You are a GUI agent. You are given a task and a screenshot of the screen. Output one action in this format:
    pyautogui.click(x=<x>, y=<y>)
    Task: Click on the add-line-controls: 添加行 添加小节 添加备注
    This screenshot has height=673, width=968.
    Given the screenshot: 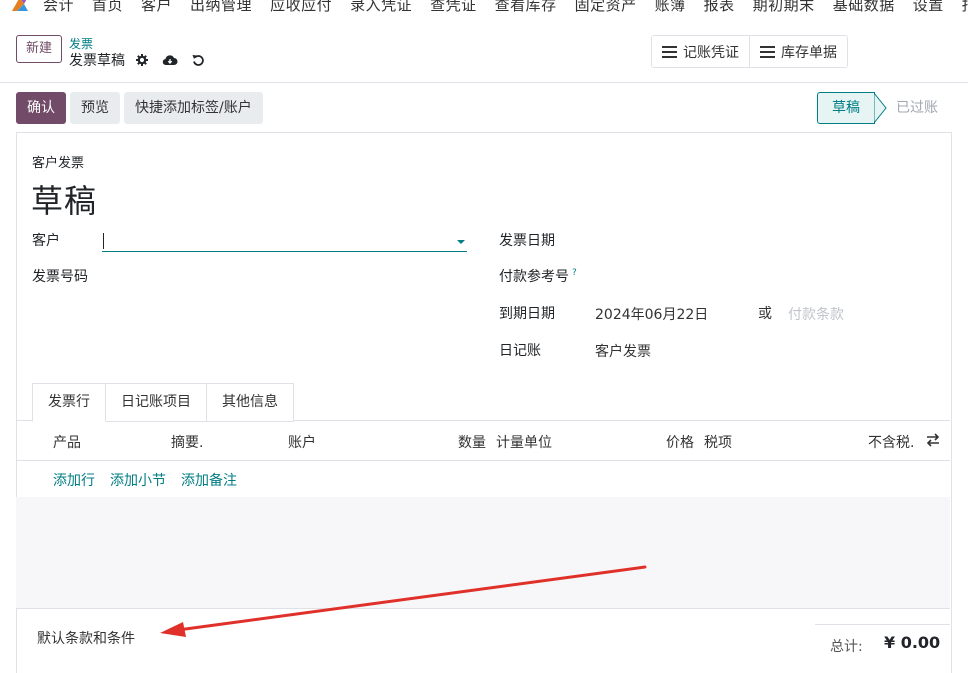 What is the action you would take?
    pyautogui.click(x=145, y=480)
    